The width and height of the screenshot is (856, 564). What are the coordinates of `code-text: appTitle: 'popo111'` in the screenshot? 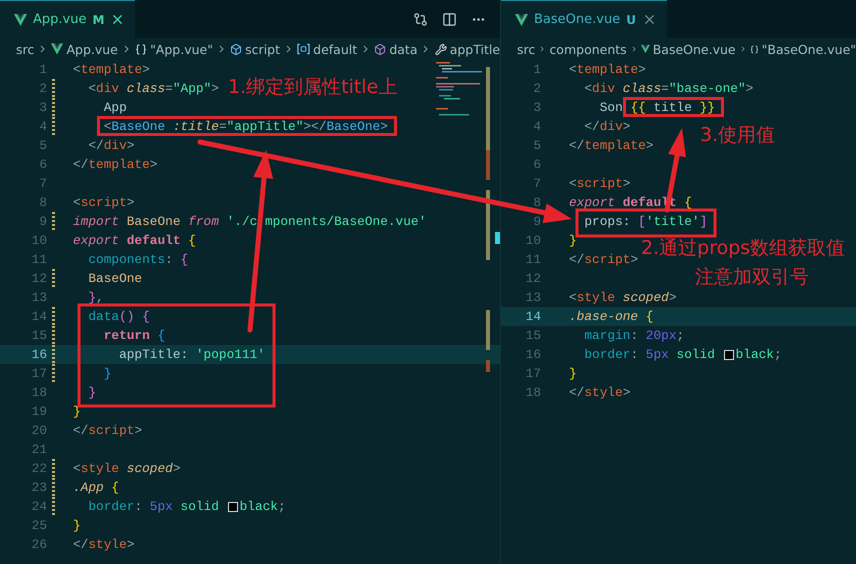 It's located at (192, 354).